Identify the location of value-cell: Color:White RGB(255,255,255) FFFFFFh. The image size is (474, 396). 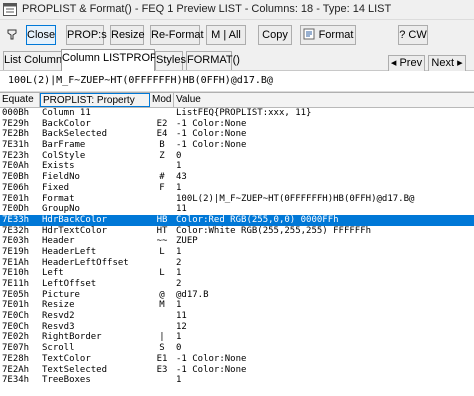
(274, 230).